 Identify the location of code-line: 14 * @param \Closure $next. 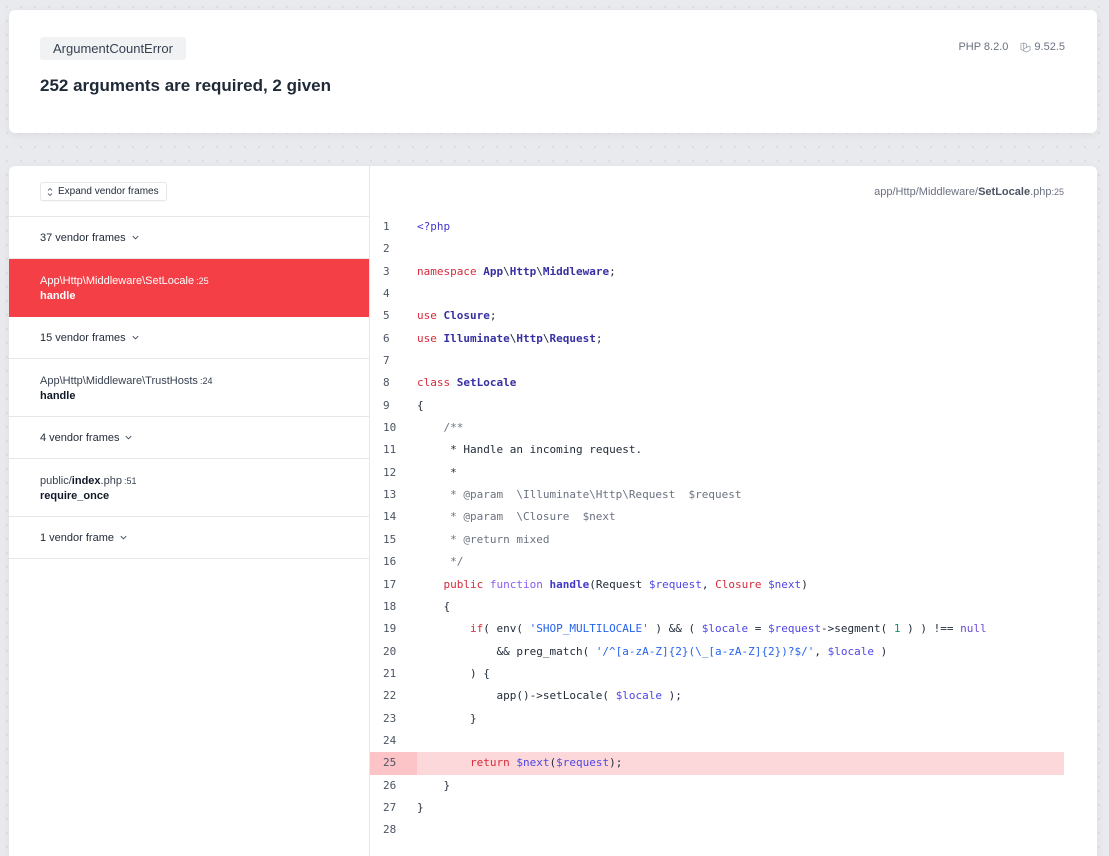
(499, 517).